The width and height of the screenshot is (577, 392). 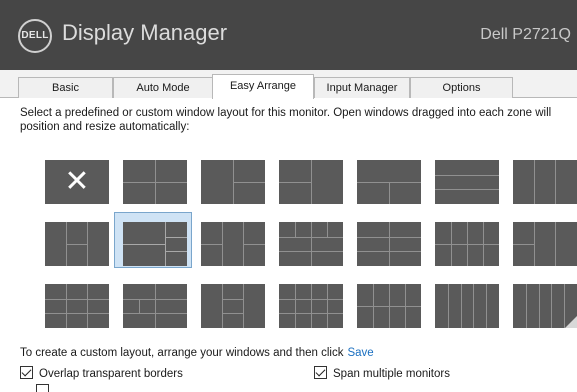 What do you see at coordinates (362, 87) in the screenshot?
I see `tab-input-manager: Input Manager` at bounding box center [362, 87].